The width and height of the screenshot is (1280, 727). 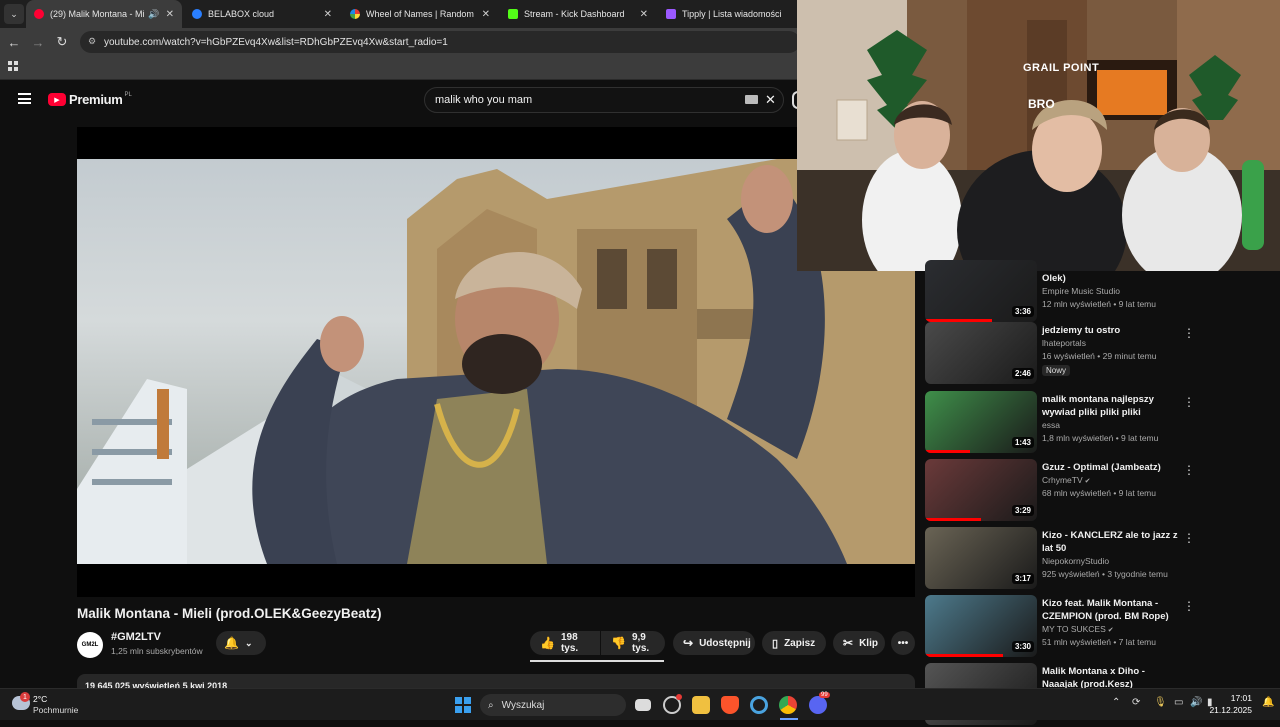 I want to click on recommendation-title: Kizo - KANCLERZ ale to jazz z lat 50, so click(x=1112, y=542).